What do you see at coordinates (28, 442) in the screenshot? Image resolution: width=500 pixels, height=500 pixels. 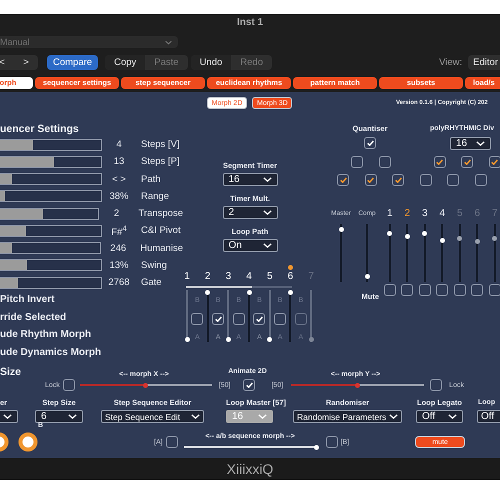 I see `knob` at bounding box center [28, 442].